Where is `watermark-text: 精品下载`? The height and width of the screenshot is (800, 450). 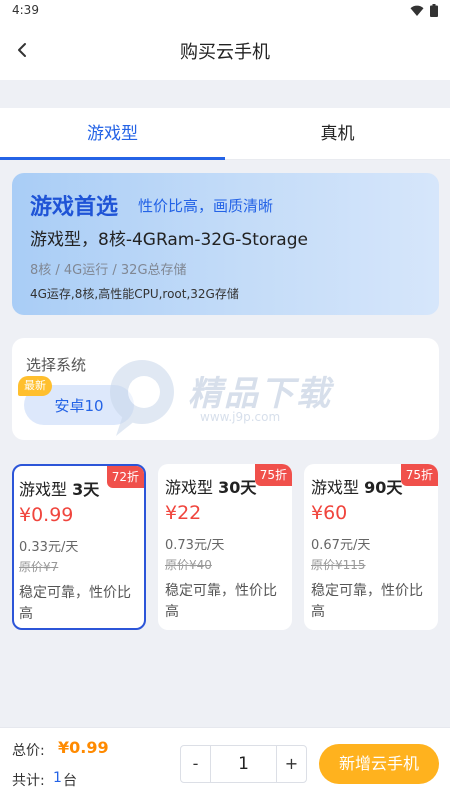 watermark-text: 精品下载 is located at coordinates (260, 394).